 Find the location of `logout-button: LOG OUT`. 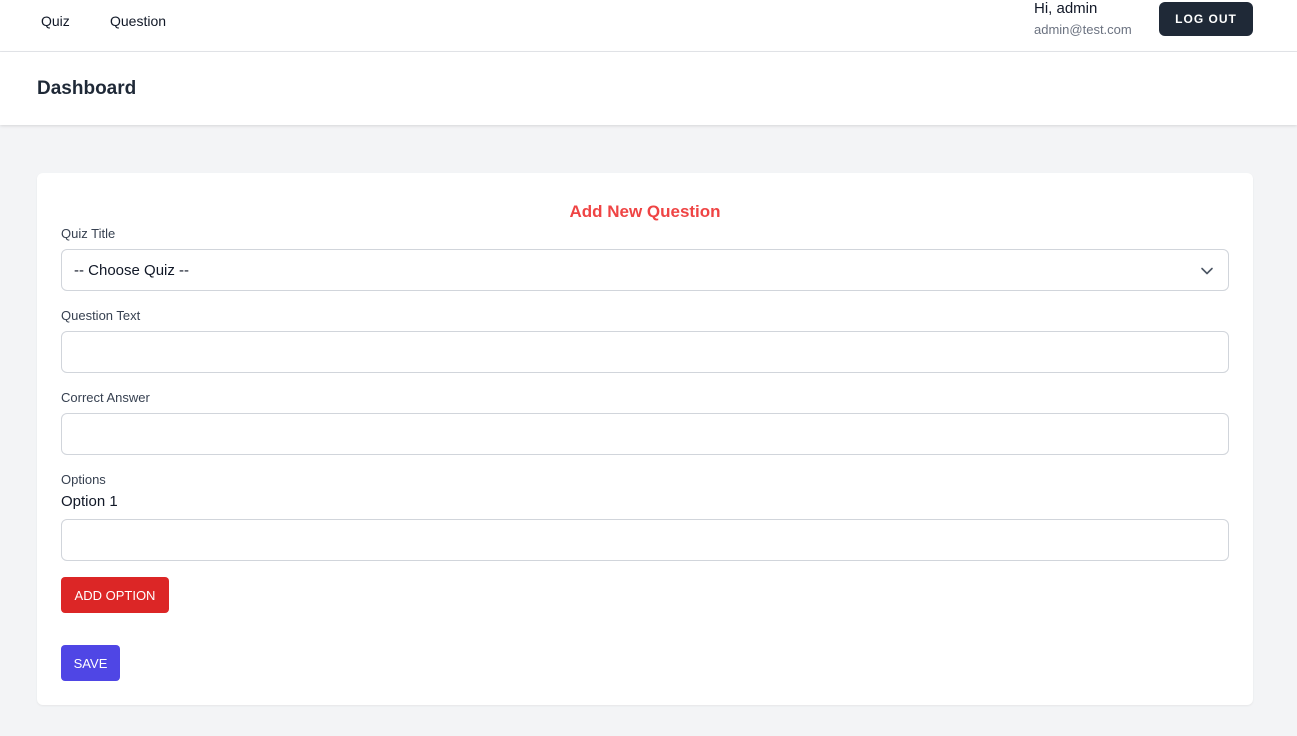

logout-button: LOG OUT is located at coordinates (1206, 19).